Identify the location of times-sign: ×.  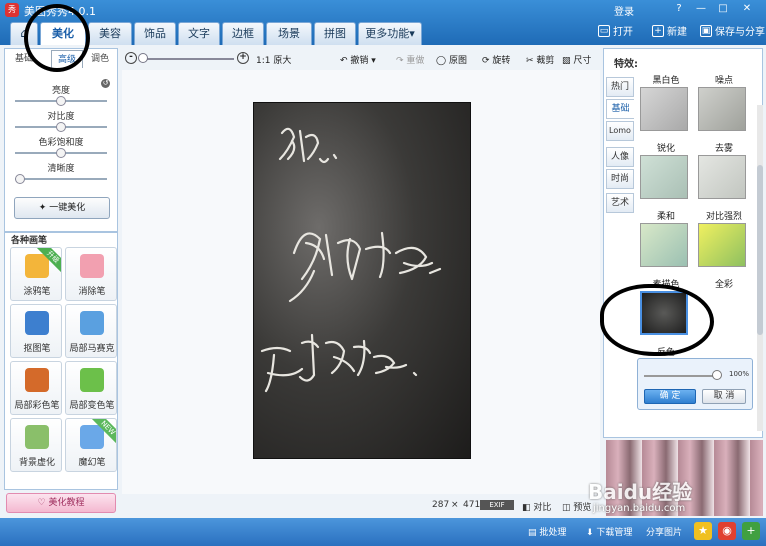
(455, 505).